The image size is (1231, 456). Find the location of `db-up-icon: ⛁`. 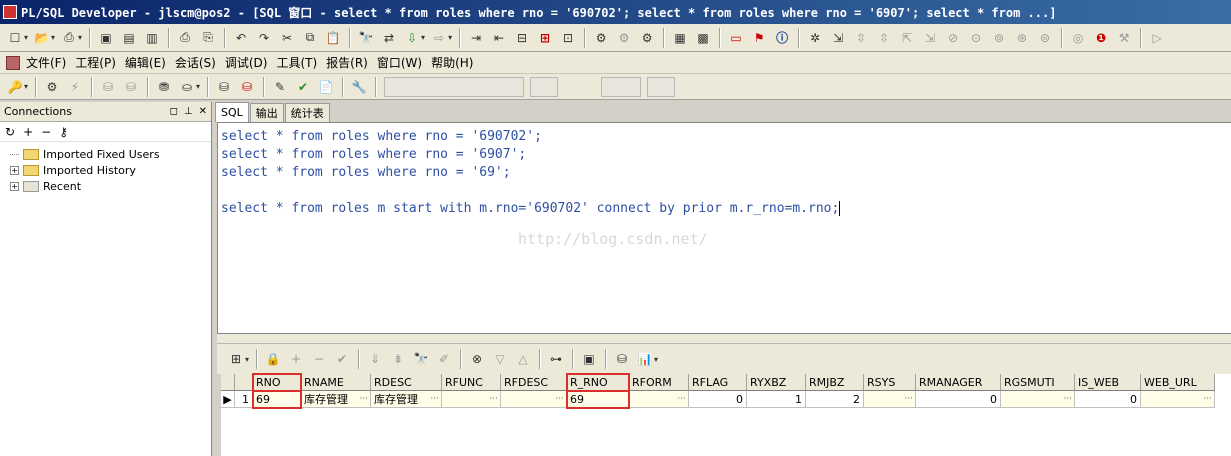

db-up-icon: ⛁ is located at coordinates (108, 87).